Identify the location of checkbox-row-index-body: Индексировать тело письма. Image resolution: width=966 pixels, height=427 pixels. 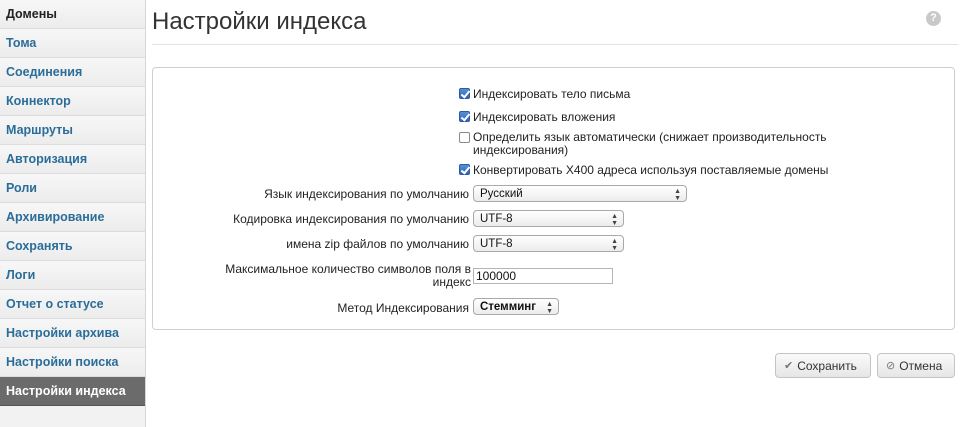
(544, 94).